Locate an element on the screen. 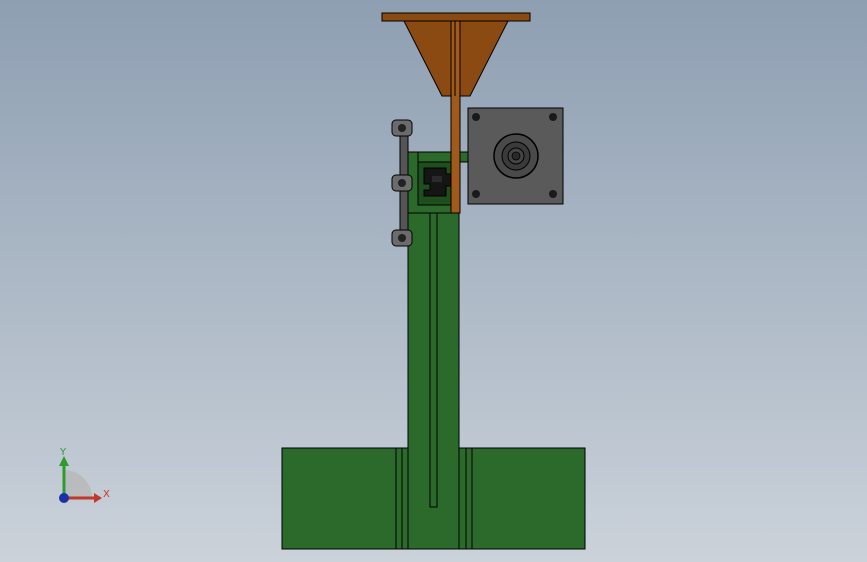 The image size is (867, 562). motor is located at coordinates (515, 156).